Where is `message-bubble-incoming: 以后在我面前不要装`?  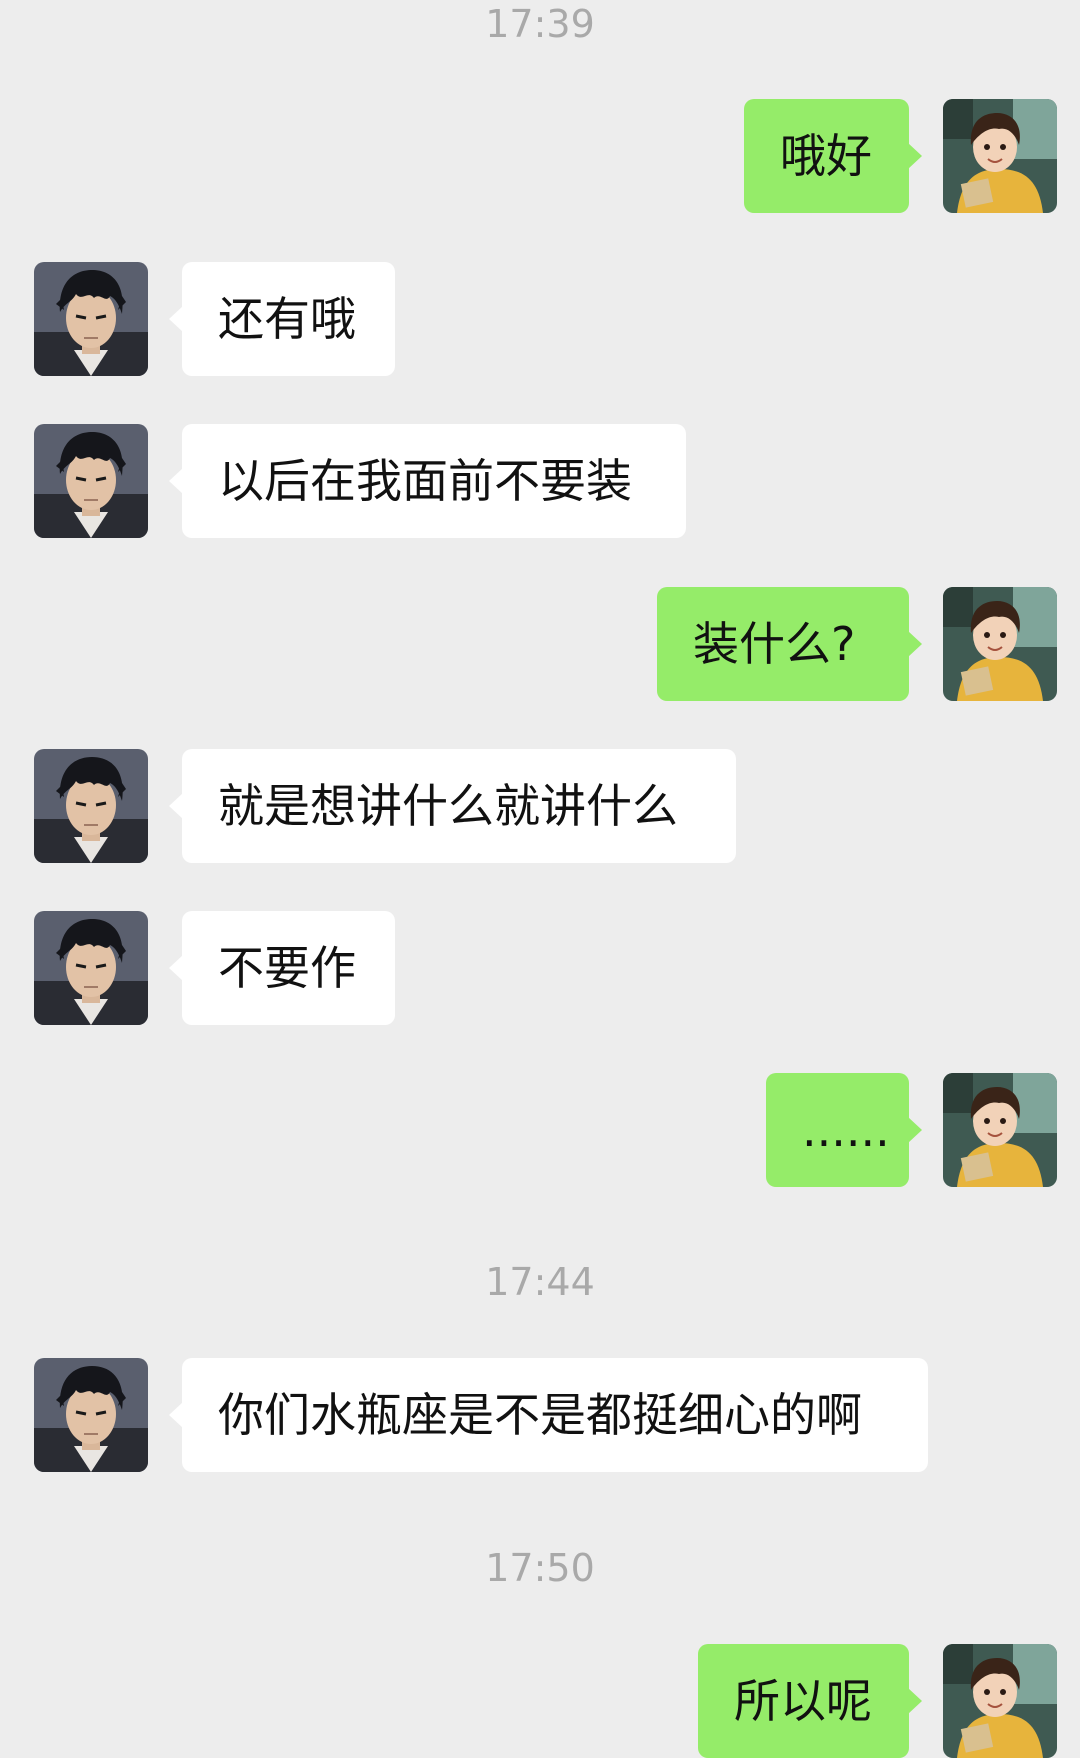 message-bubble-incoming: 以后在我面前不要装 is located at coordinates (427, 481).